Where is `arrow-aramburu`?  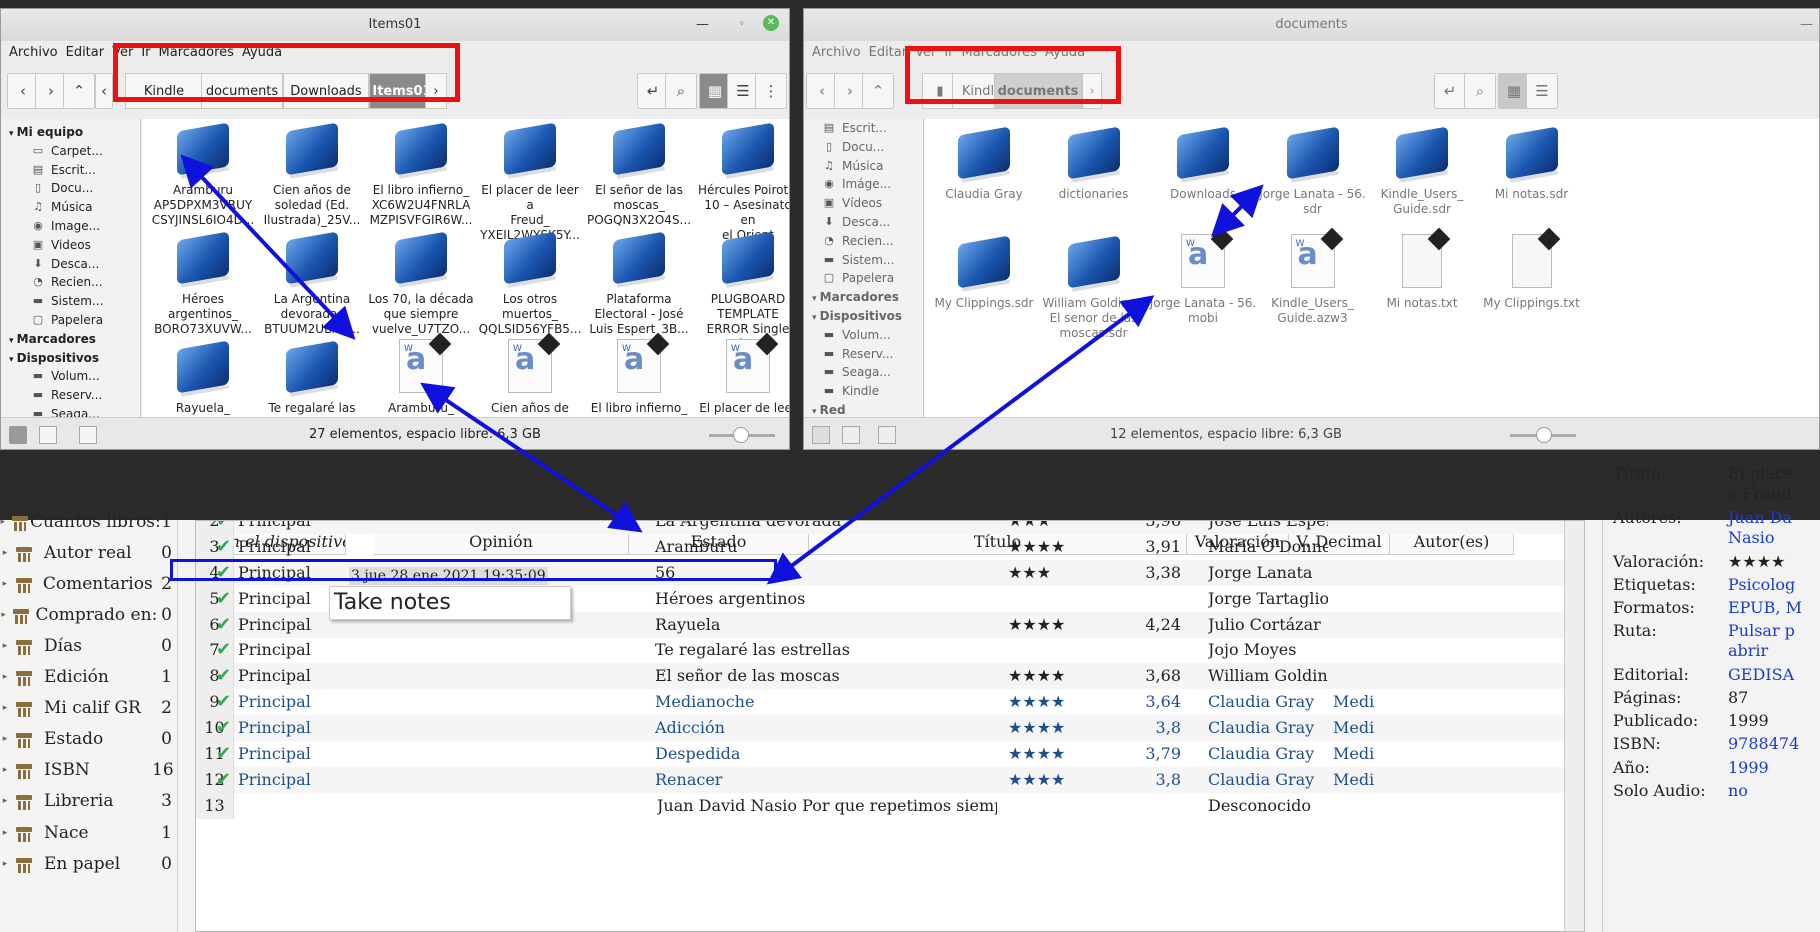
arrow-aramburu is located at coordinates (268, 247).